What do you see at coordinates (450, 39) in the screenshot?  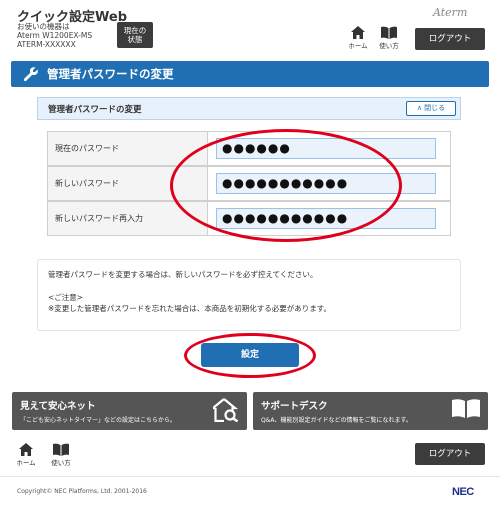 I see `logout-button: ログアウト` at bounding box center [450, 39].